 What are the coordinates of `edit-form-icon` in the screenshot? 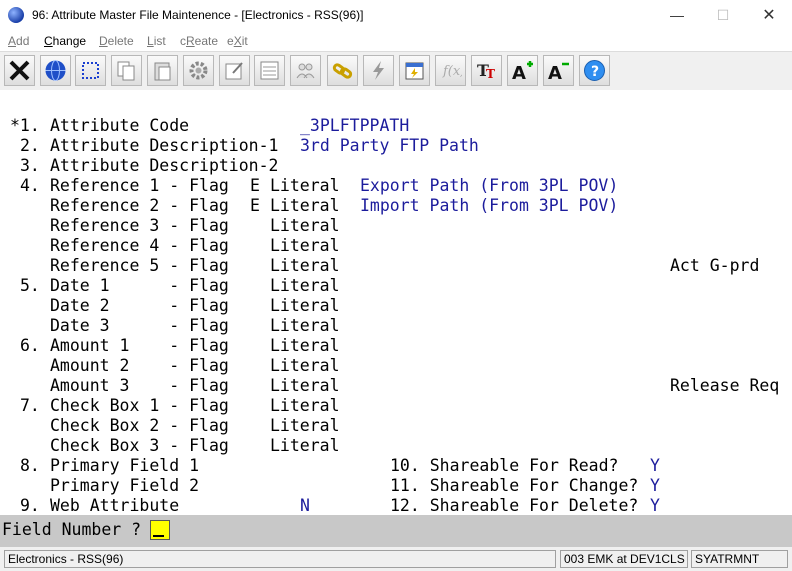 It's located at (234, 70).